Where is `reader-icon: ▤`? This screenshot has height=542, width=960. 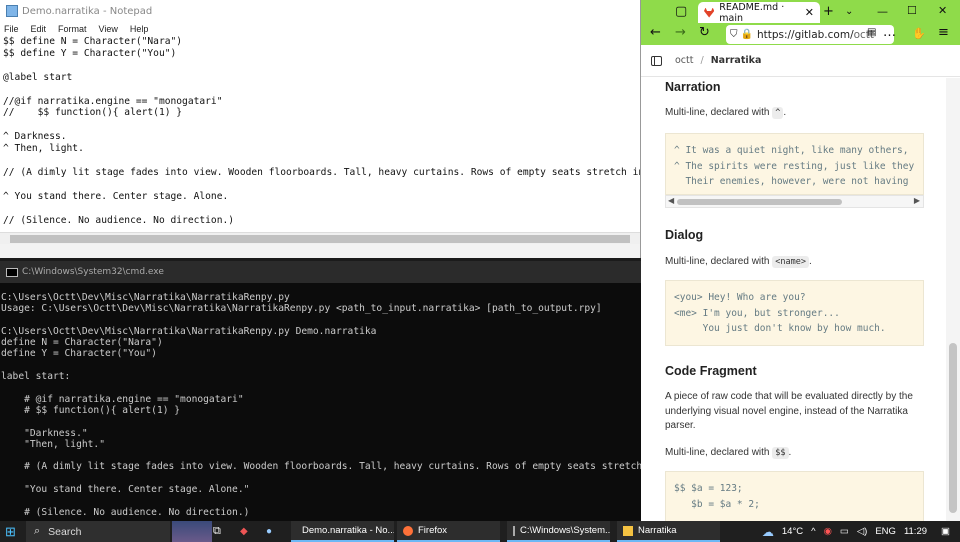 reader-icon: ▤ is located at coordinates (871, 32).